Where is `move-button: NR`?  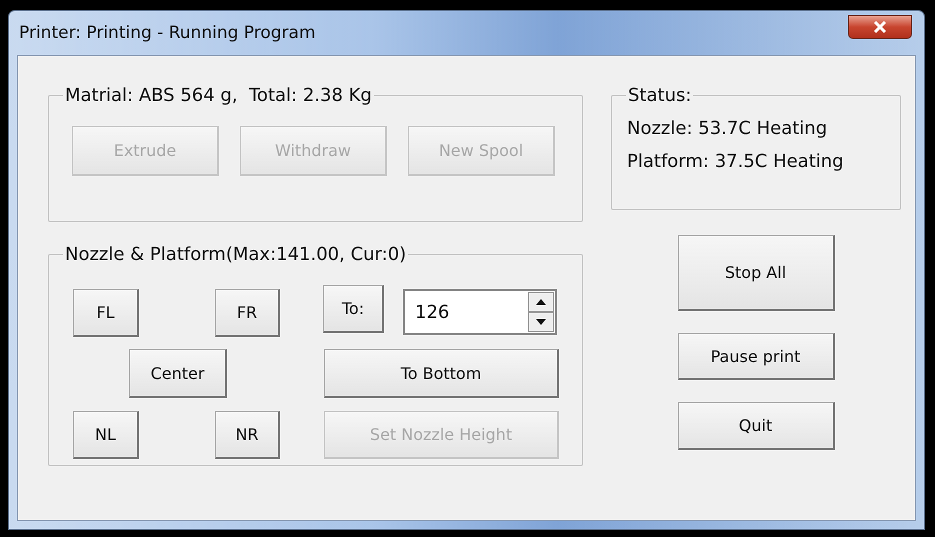
move-button: NR is located at coordinates (247, 435).